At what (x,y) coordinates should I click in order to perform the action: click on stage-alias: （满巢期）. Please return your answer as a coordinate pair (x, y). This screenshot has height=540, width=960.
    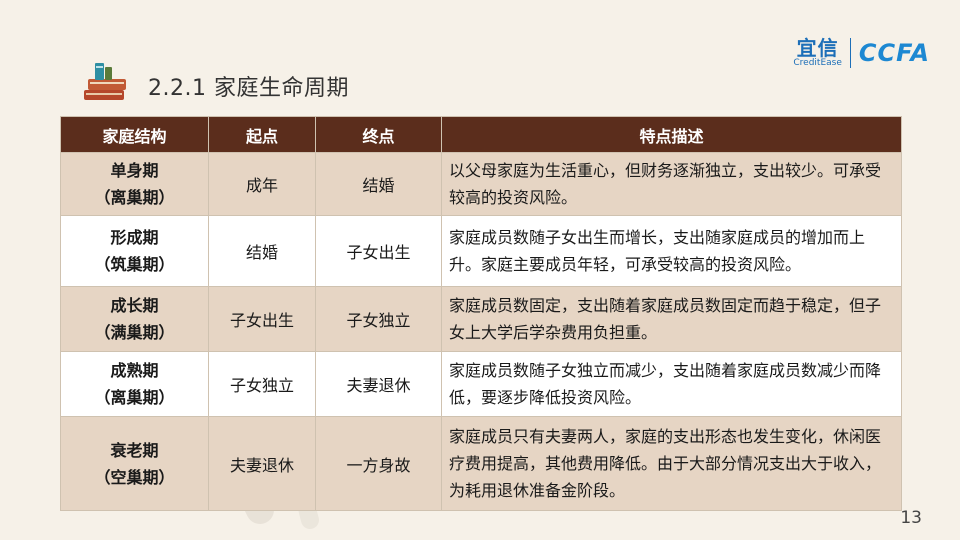
    Looking at the image, I should click on (134, 332).